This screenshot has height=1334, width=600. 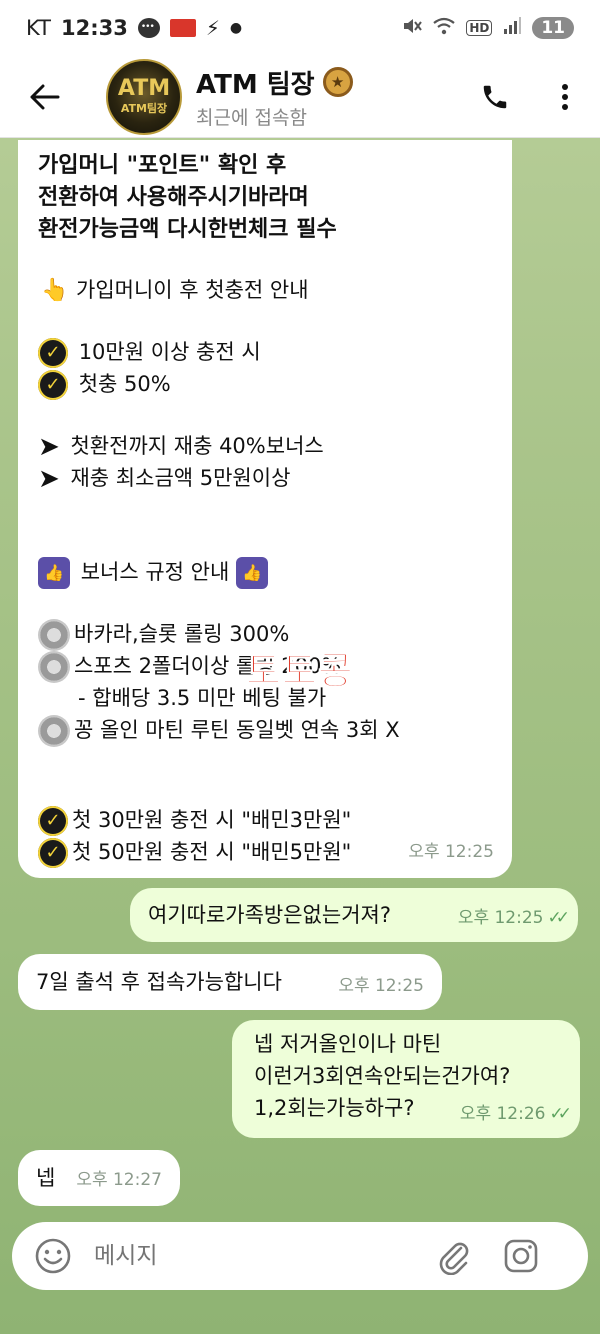 What do you see at coordinates (255, 84) in the screenshot?
I see `chat-title: ATM 팀장` at bounding box center [255, 84].